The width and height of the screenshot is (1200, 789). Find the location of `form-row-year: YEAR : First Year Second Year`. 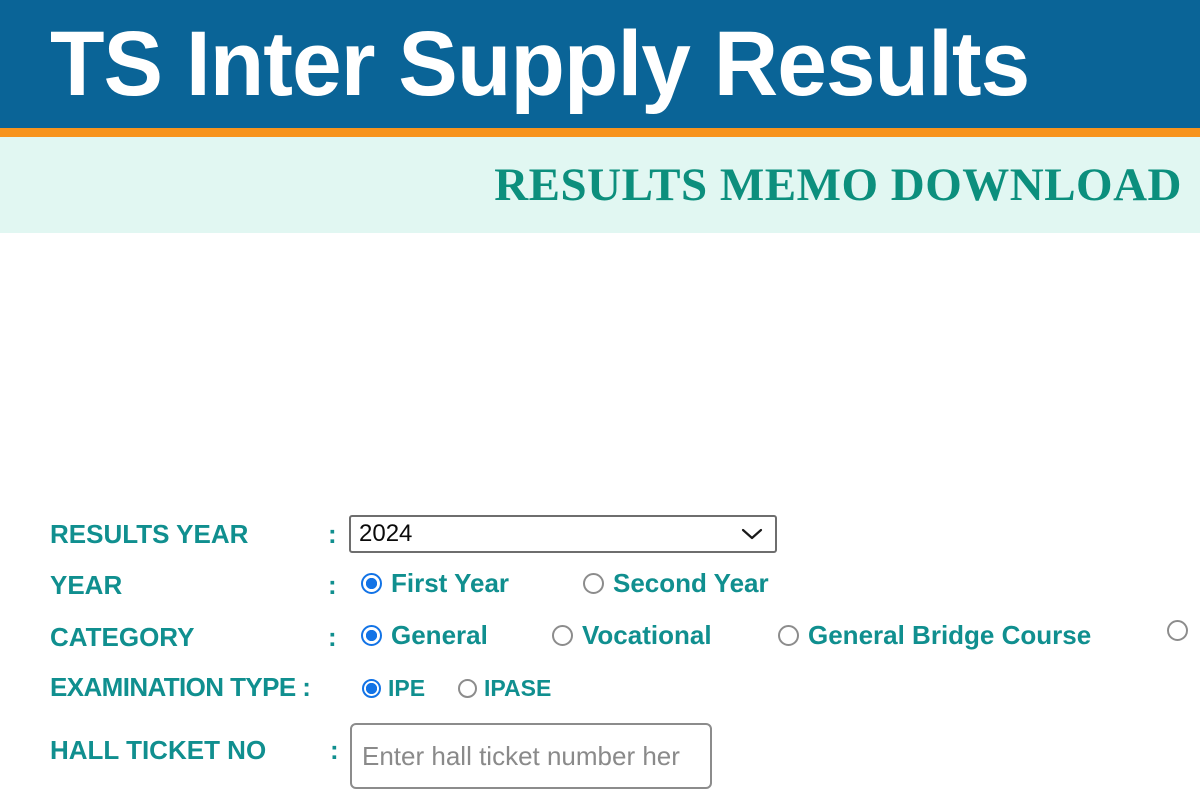

form-row-year: YEAR : First Year Second Year is located at coordinates (600, 592).